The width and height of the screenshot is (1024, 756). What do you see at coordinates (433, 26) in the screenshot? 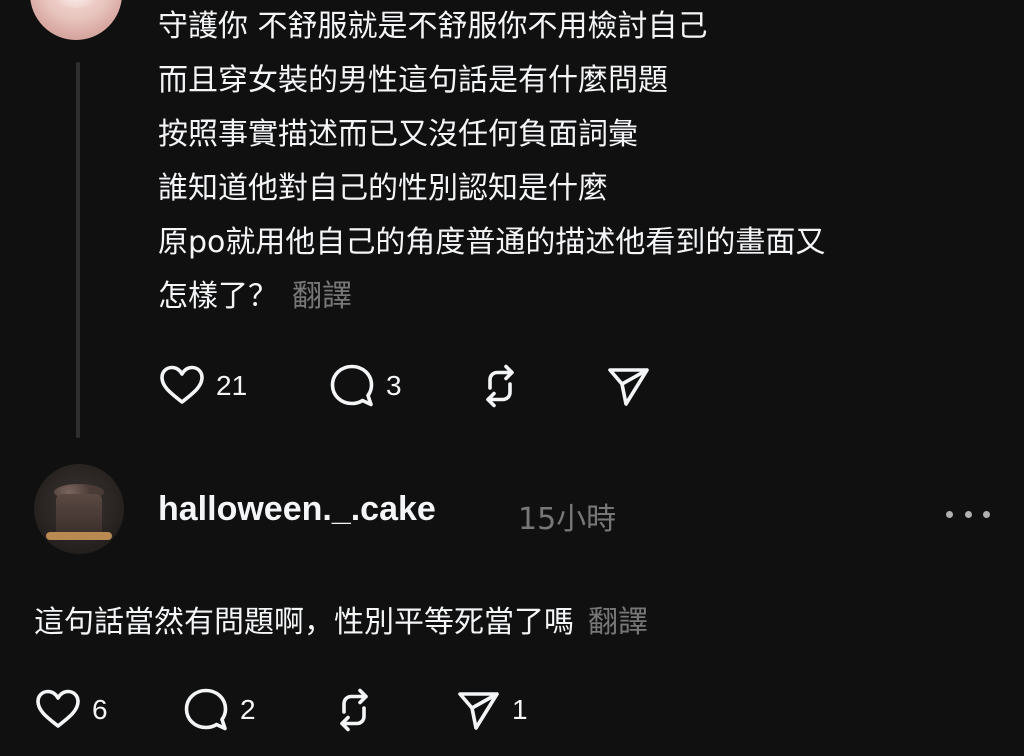
I see `post-text-line: 守護你 不舒服就是不舒服你不用檢討自己` at bounding box center [433, 26].